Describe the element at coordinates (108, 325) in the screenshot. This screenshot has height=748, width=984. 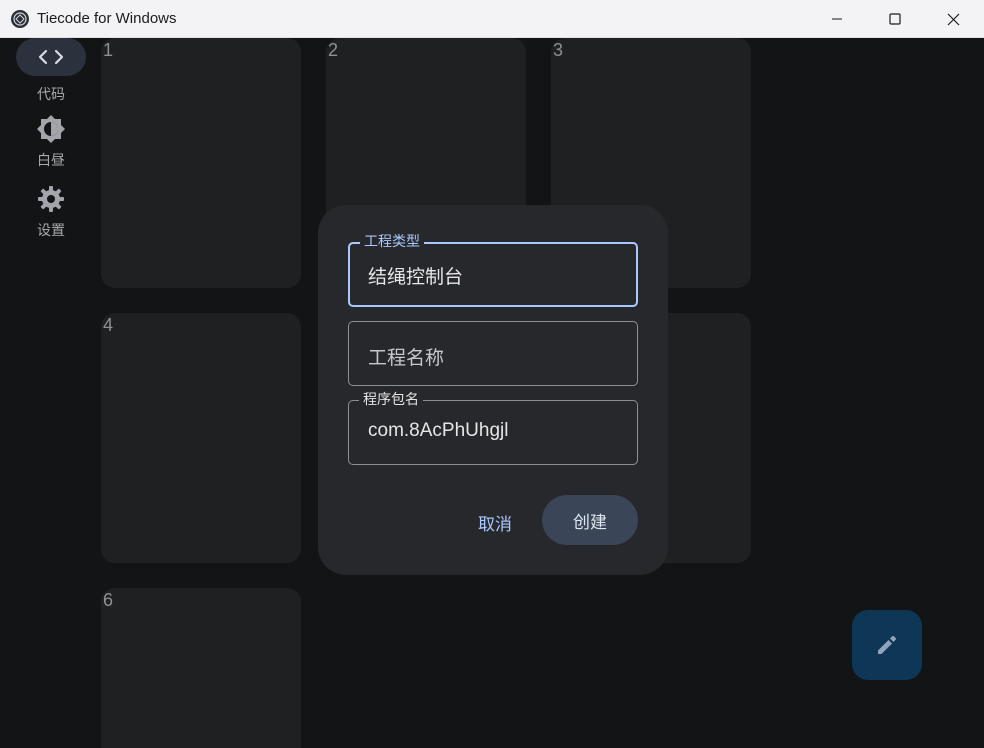
I see `card-number: 4` at that location.